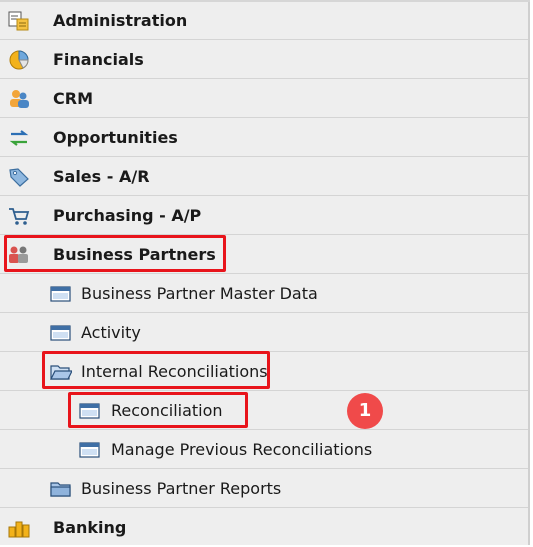  I want to click on menu-item-banking: Banking, so click(264, 528).